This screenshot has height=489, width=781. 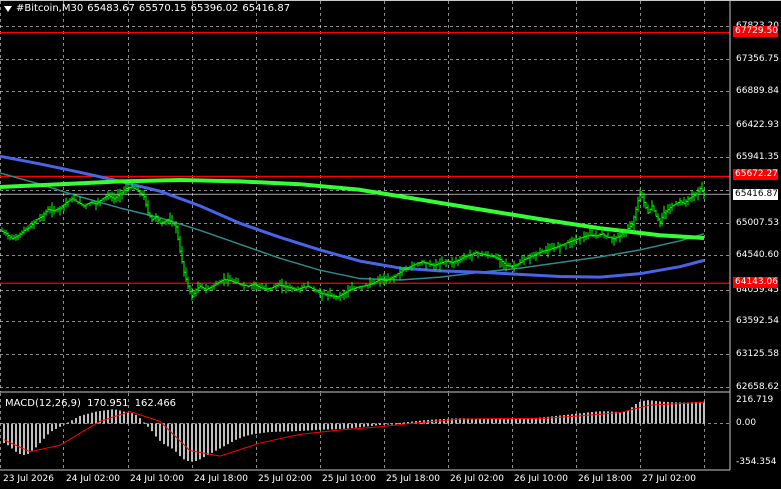 What do you see at coordinates (755, 174) in the screenshot?
I see `level-label: 65672.27` at bounding box center [755, 174].